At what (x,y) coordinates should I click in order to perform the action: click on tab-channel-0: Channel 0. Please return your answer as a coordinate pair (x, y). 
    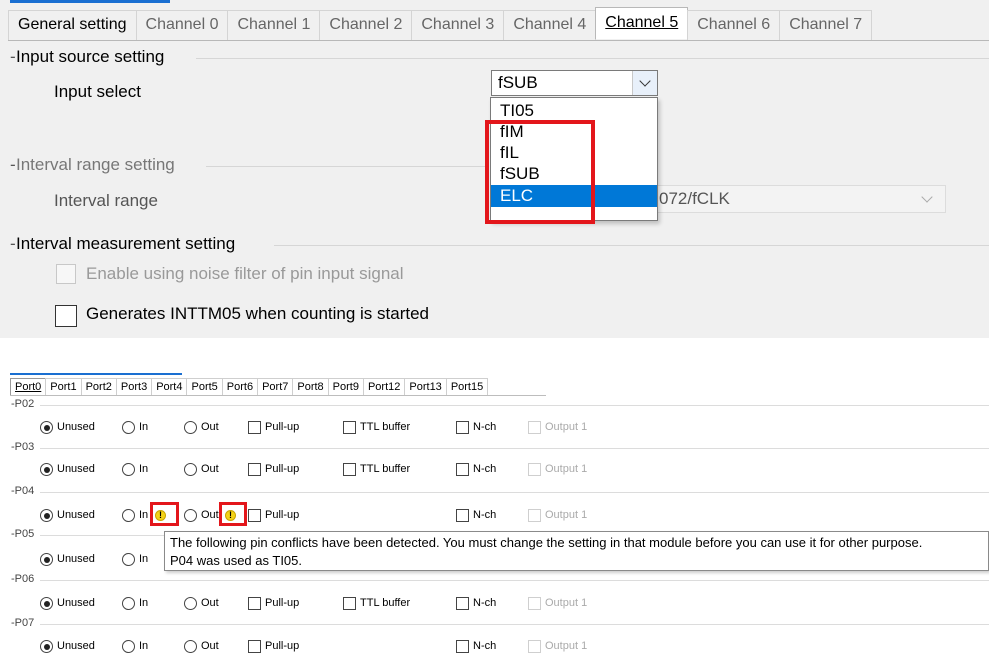
    Looking at the image, I should click on (182, 25).